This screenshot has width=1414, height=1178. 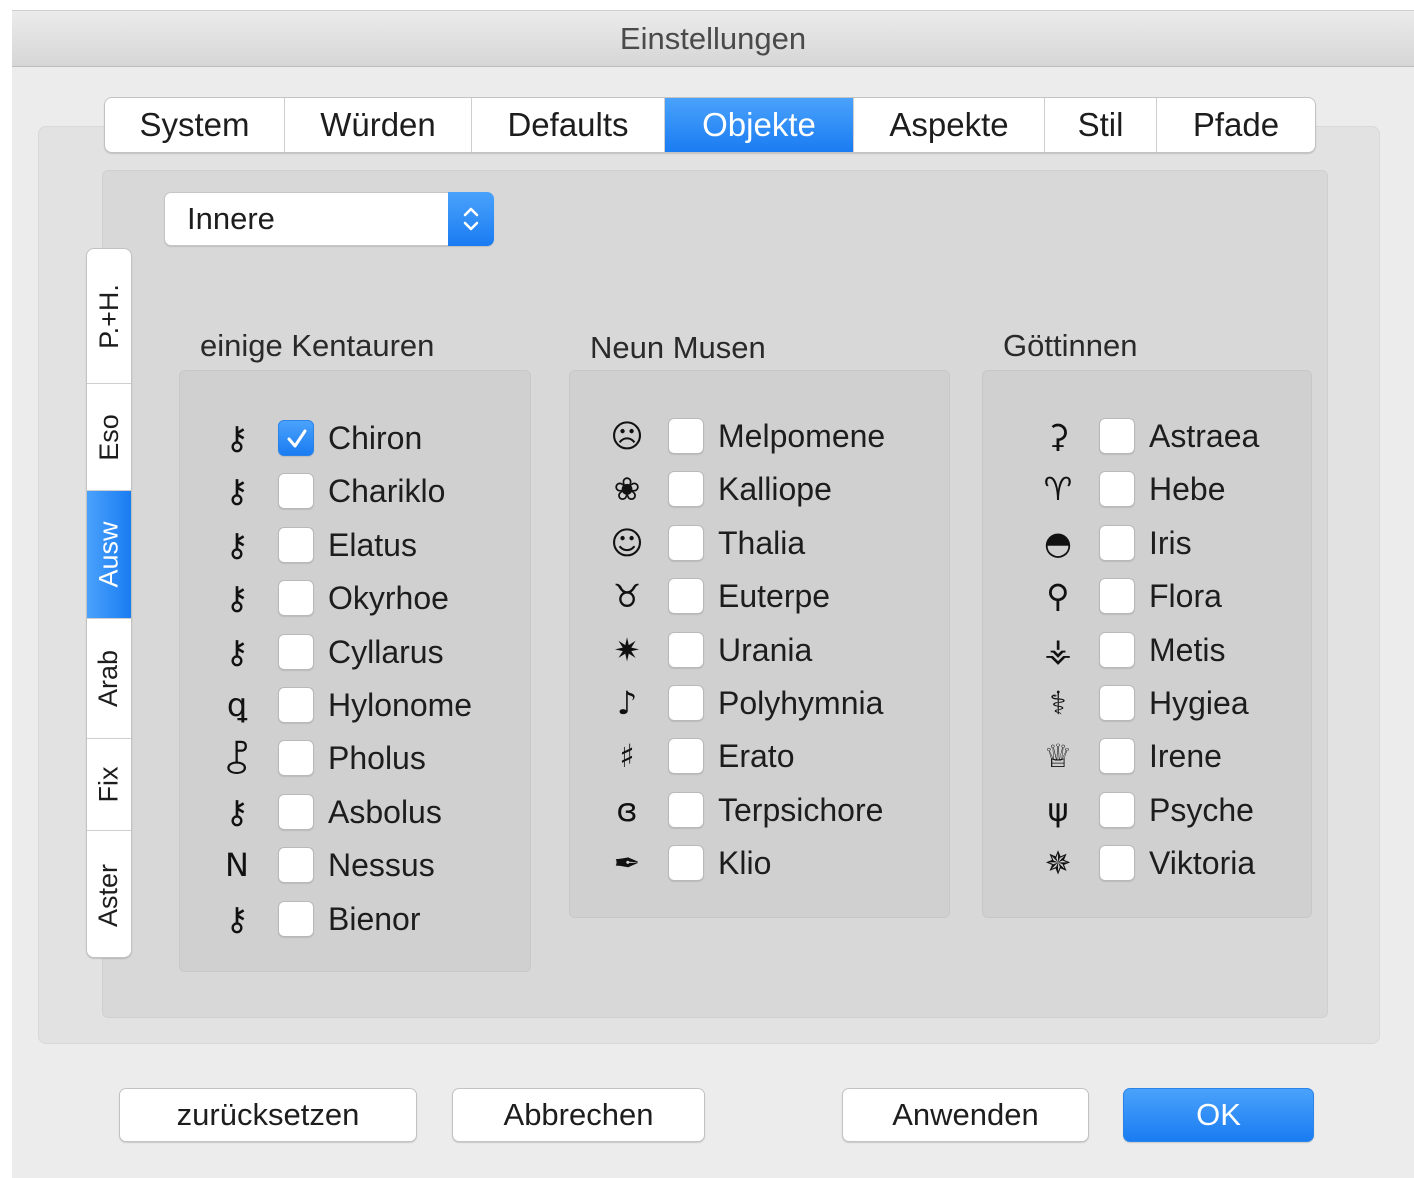 I want to click on list-item: ☺ Thalia, so click(x=762, y=543).